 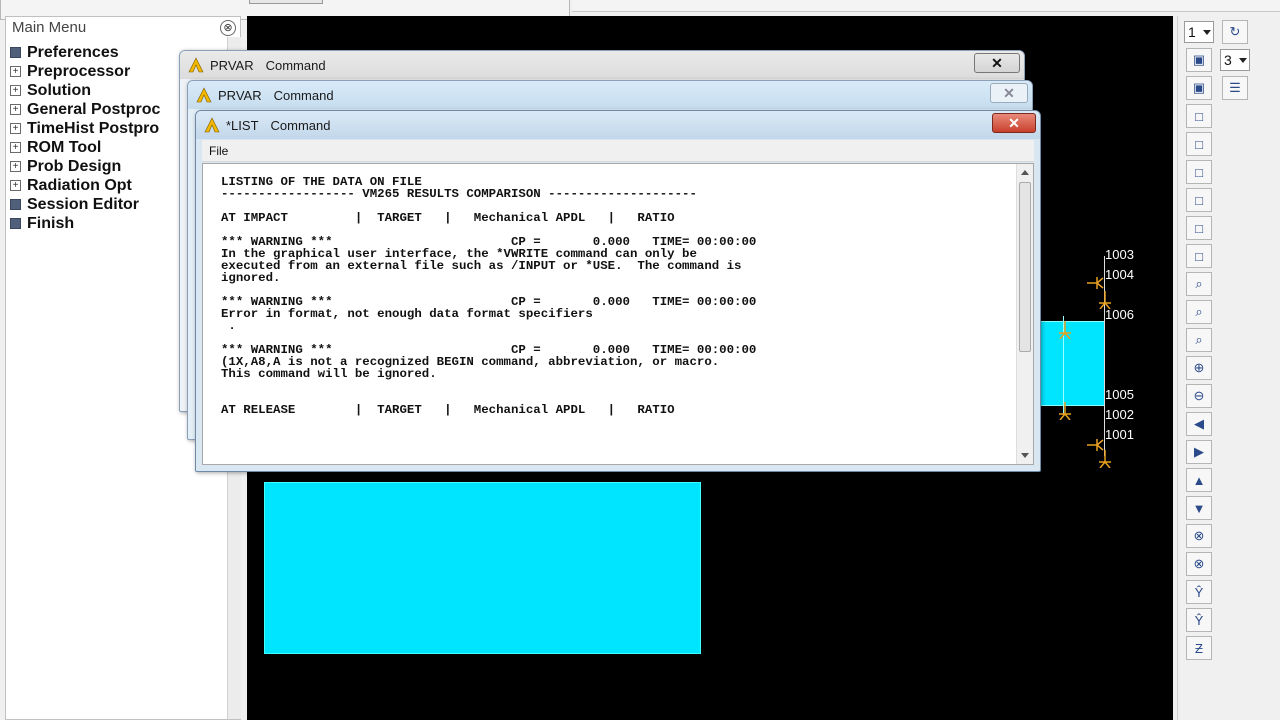 What do you see at coordinates (1199, 368) in the screenshot?
I see `zoom-in-icon: ⊕` at bounding box center [1199, 368].